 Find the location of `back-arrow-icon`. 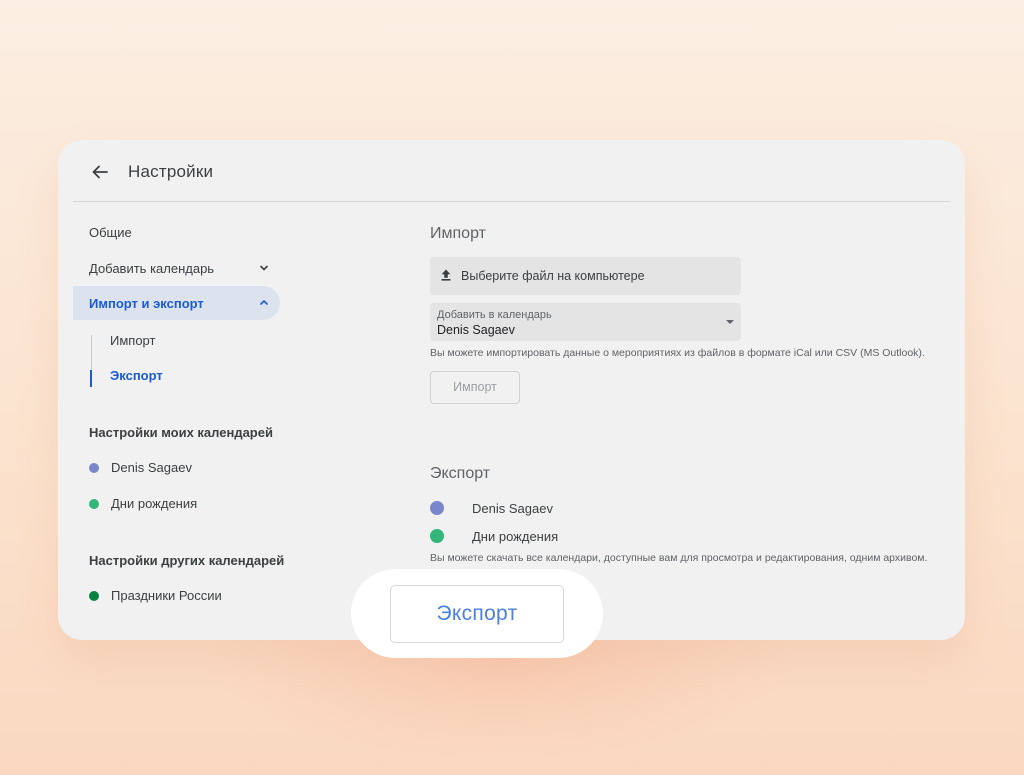

back-arrow-icon is located at coordinates (100, 172).